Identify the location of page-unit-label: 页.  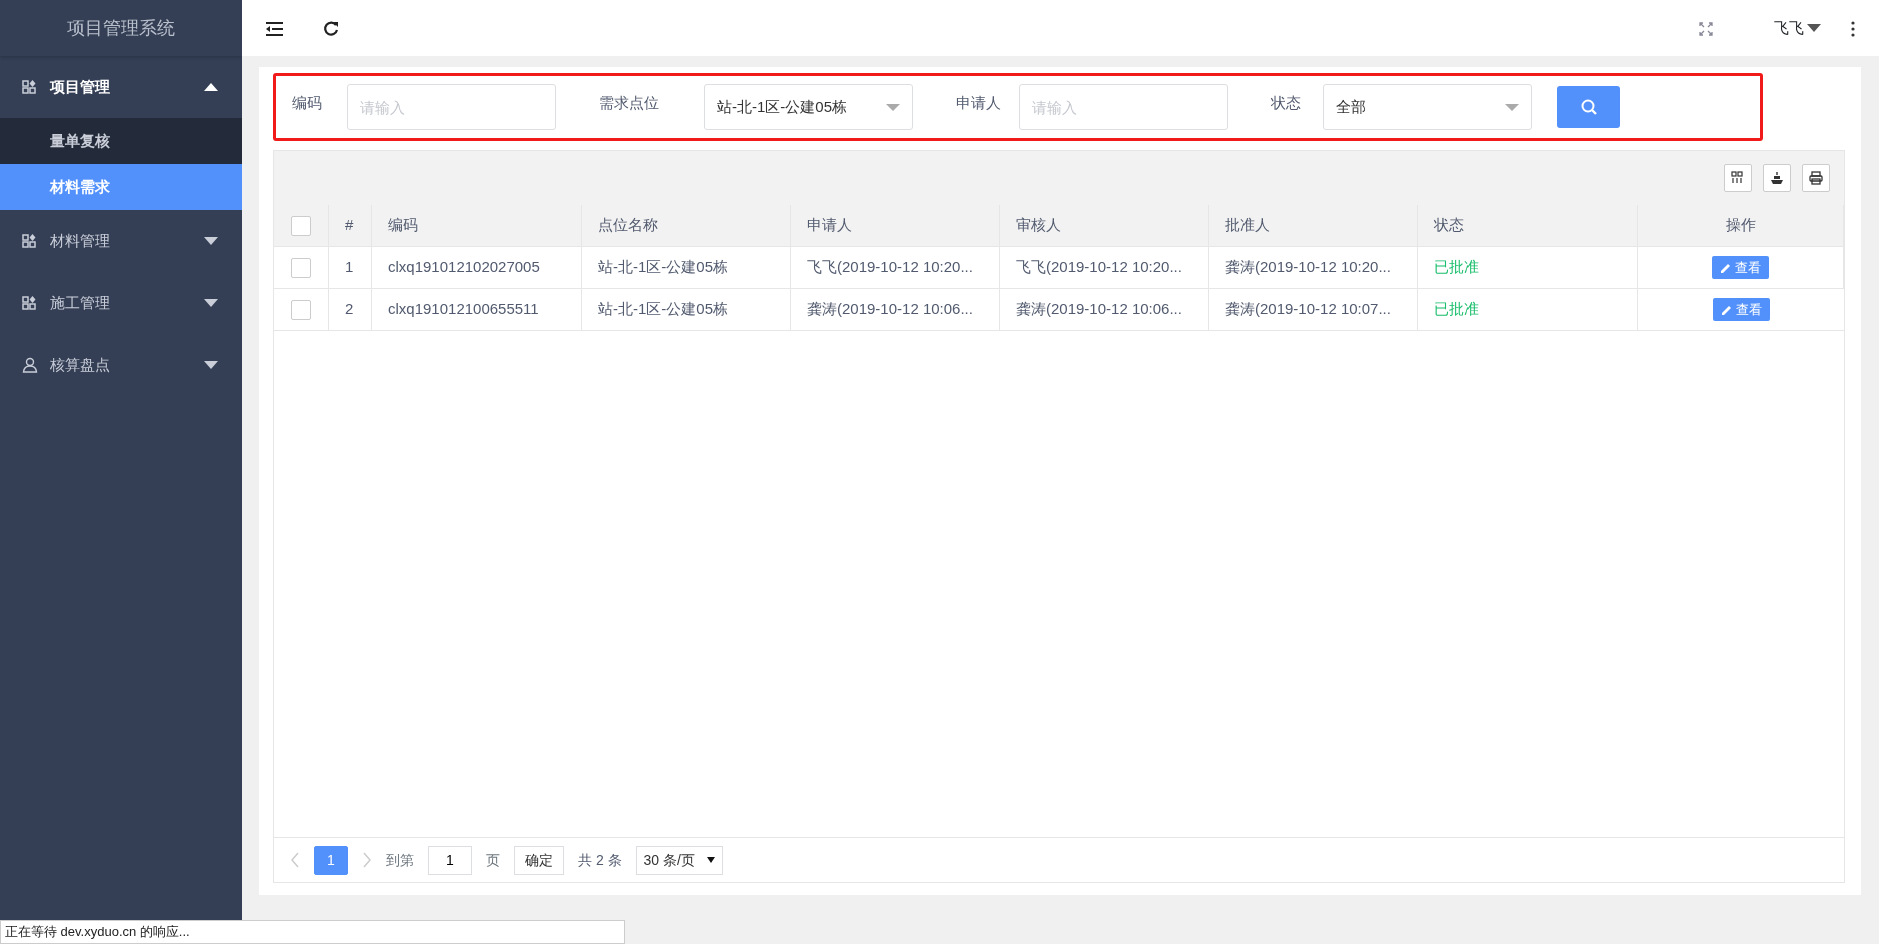
(493, 860).